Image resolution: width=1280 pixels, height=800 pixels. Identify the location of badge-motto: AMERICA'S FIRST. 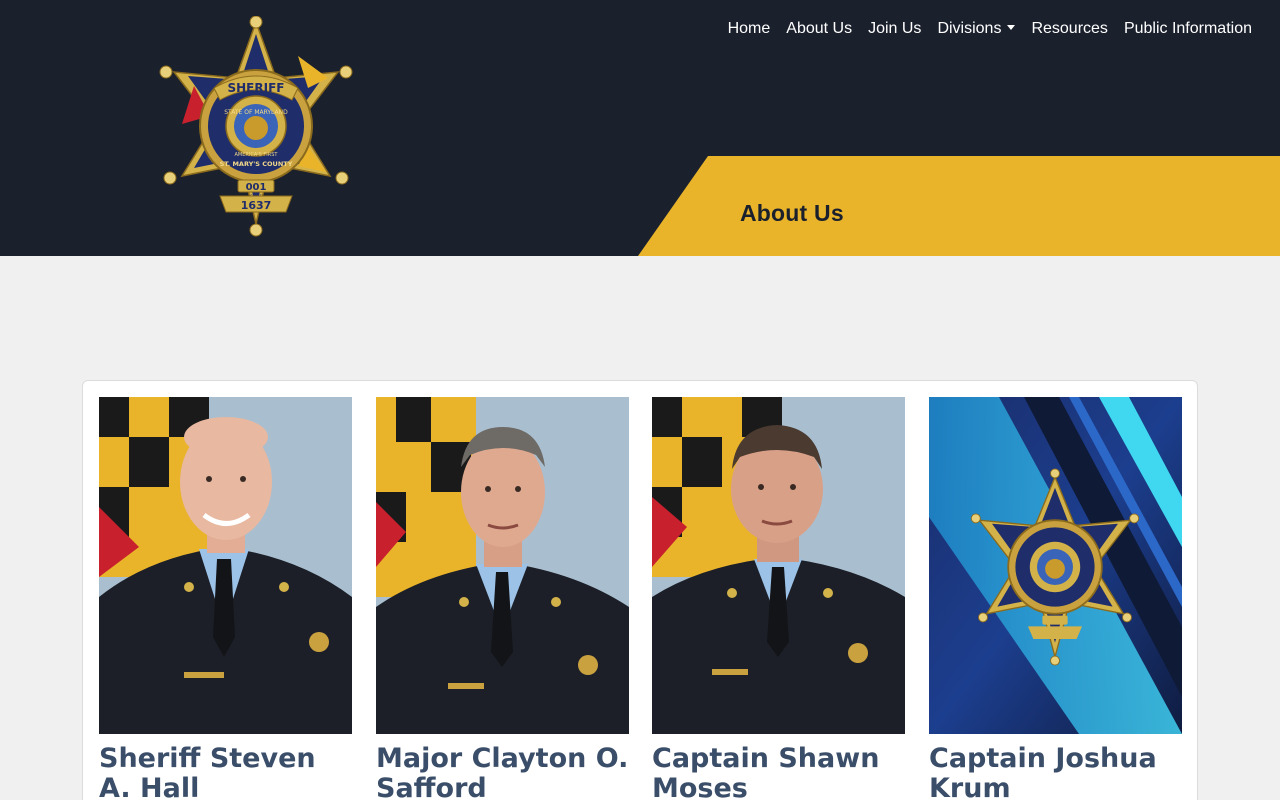
(257, 155).